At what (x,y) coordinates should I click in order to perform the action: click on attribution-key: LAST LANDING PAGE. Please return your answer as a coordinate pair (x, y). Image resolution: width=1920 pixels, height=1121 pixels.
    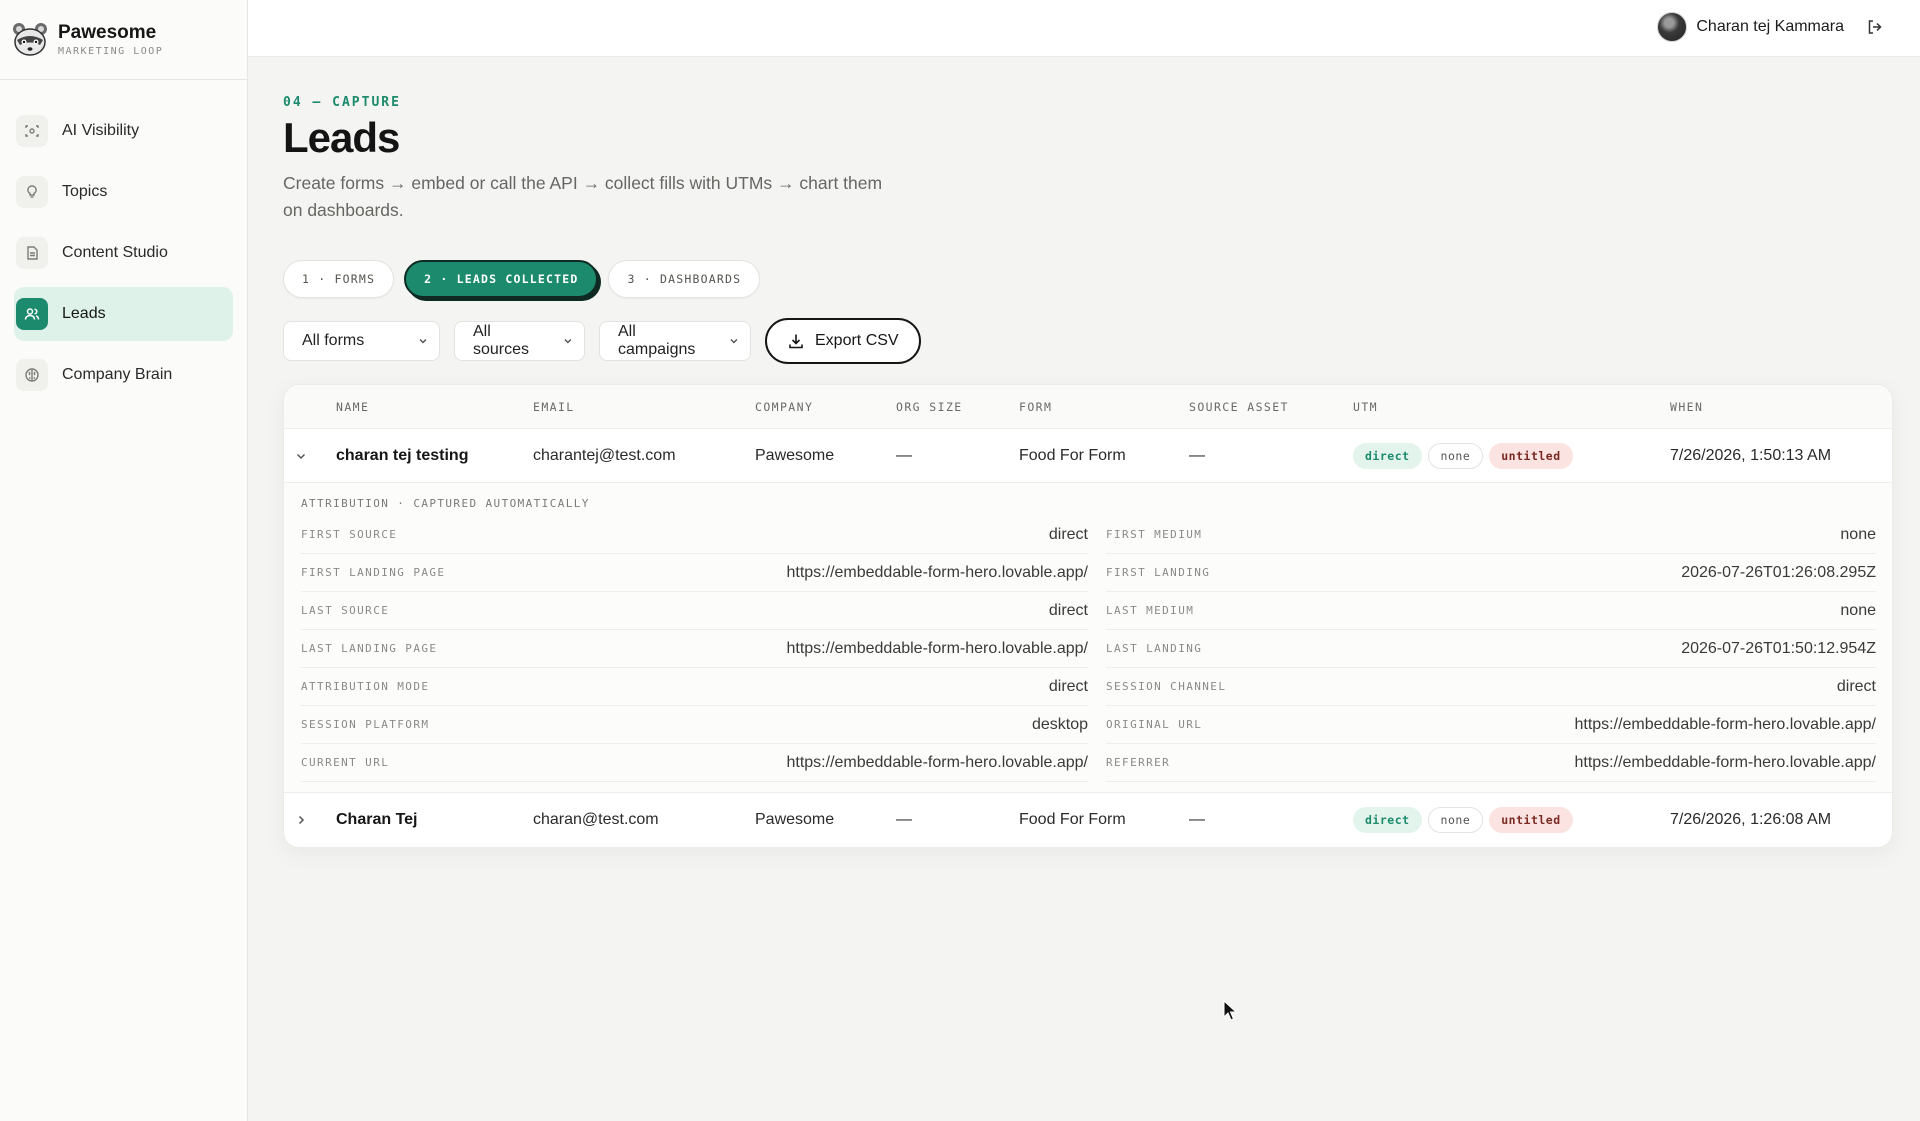
    Looking at the image, I should click on (369, 648).